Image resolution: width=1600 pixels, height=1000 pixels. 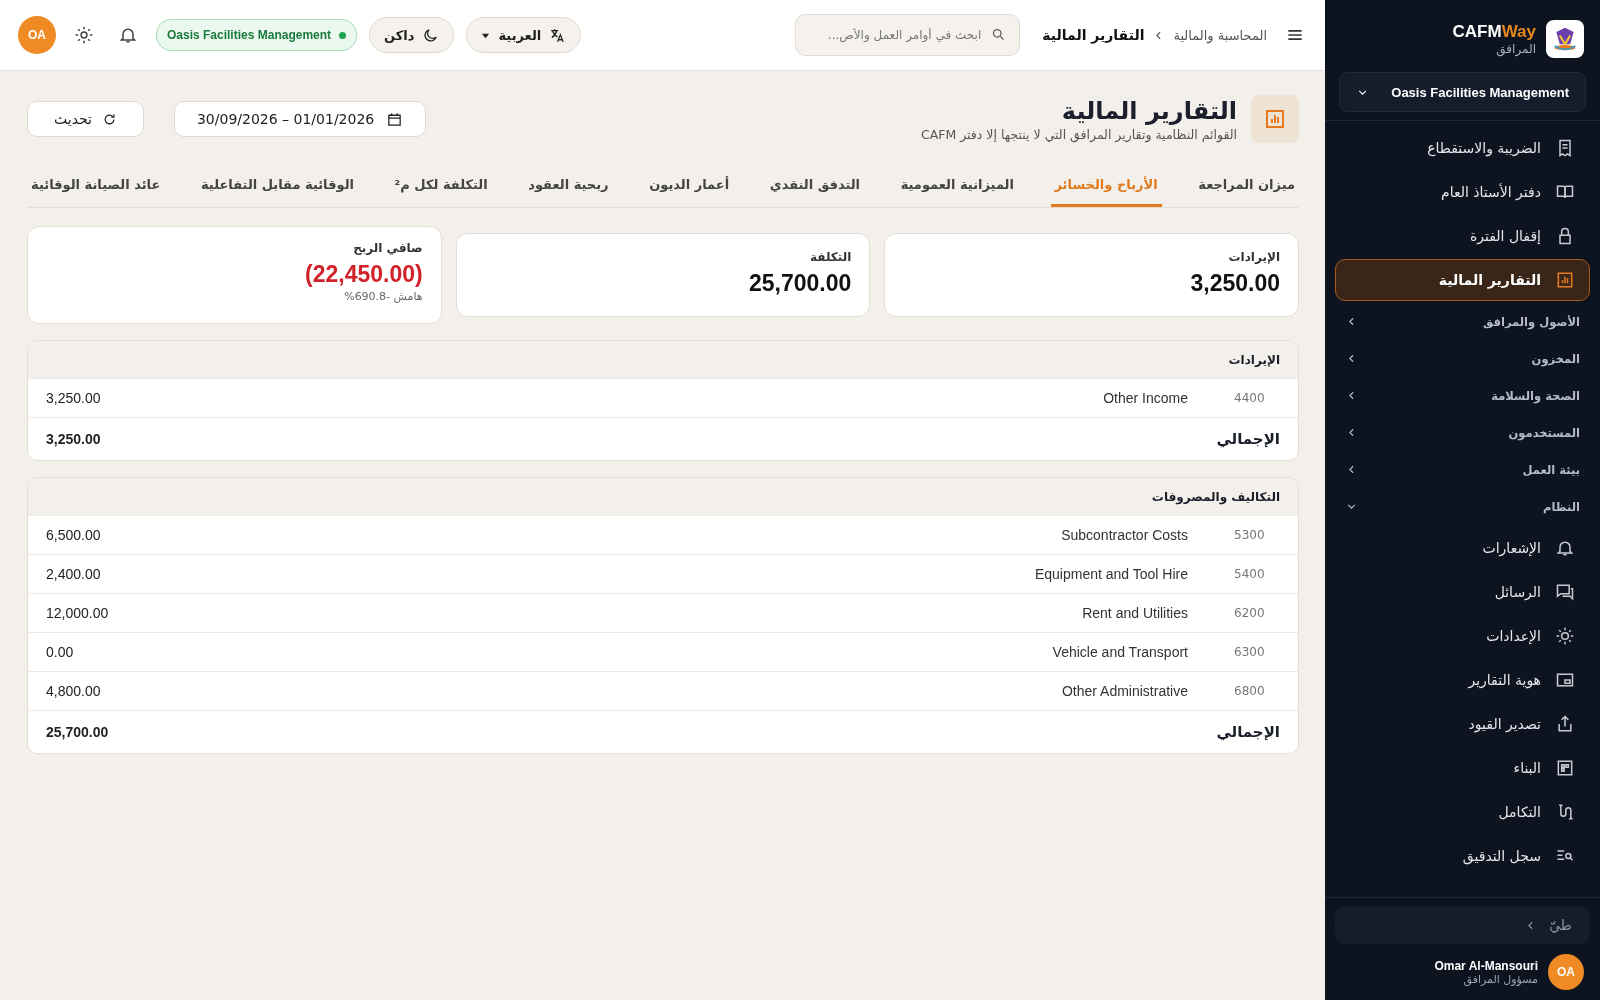 What do you see at coordinates (77, 732) in the screenshot?
I see `total-amount: 25,700.00` at bounding box center [77, 732].